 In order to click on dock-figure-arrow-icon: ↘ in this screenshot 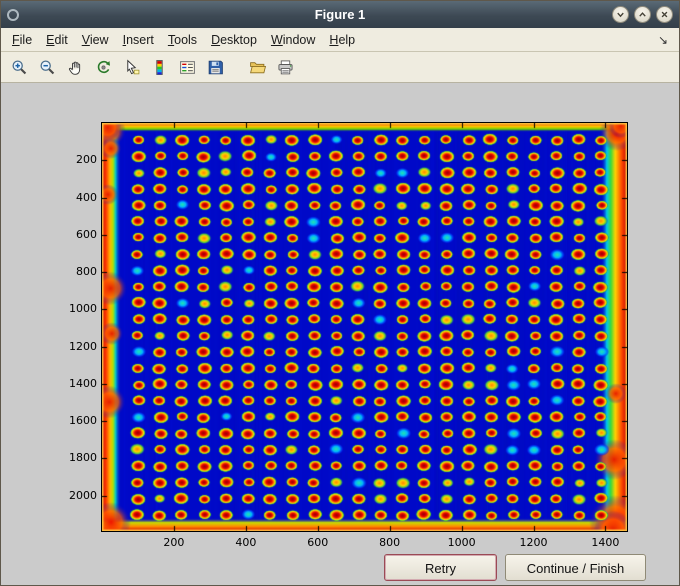, I will do `click(663, 40)`.